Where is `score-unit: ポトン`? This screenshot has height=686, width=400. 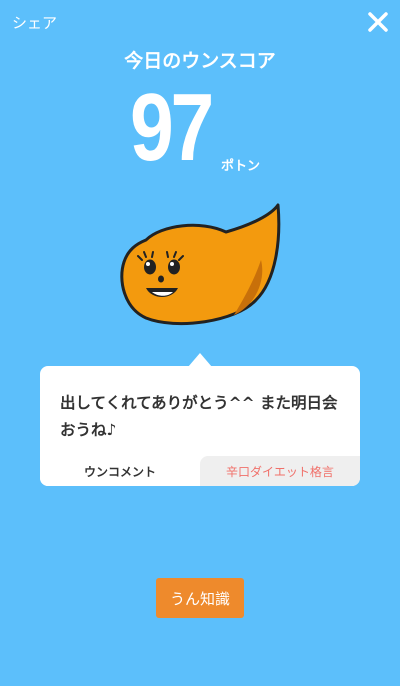 score-unit: ポトン is located at coordinates (241, 166).